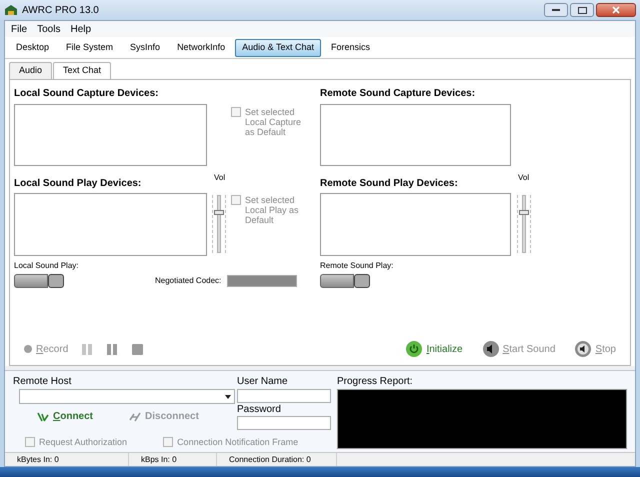 This screenshot has width=640, height=477. What do you see at coordinates (583, 349) in the screenshot?
I see `stop-sound-icon` at bounding box center [583, 349].